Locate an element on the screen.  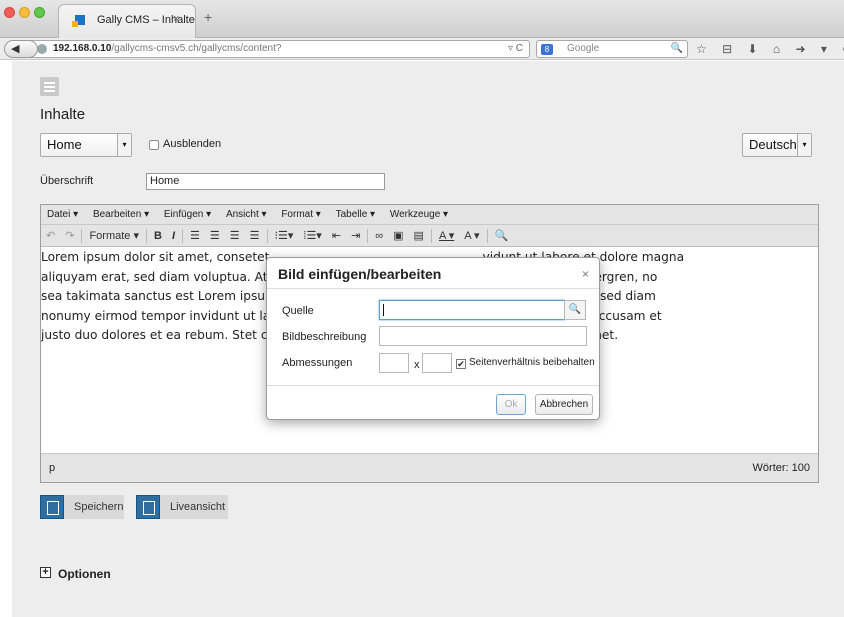
expand-options-icon: + is located at coordinates (45, 572).